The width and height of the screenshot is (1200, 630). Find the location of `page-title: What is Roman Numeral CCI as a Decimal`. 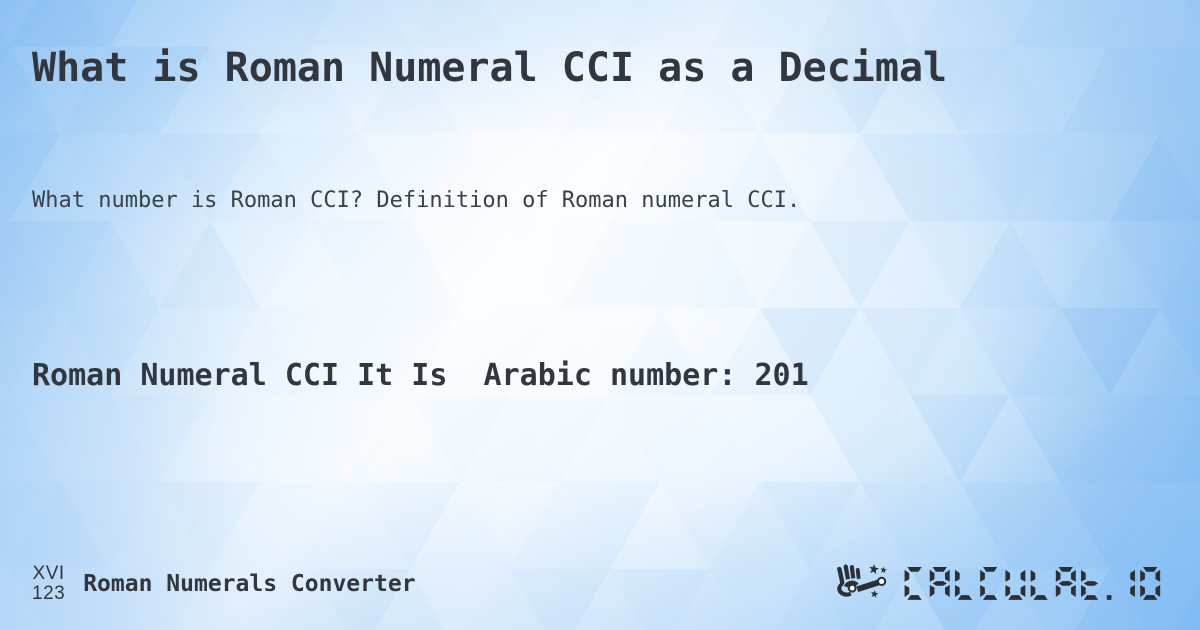

page-title: What is Roman Numeral CCI as a Decimal is located at coordinates (490, 68).